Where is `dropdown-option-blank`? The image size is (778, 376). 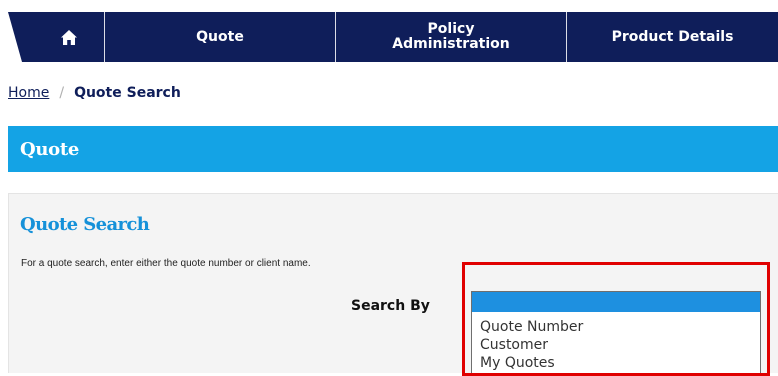 dropdown-option-blank is located at coordinates (616, 302).